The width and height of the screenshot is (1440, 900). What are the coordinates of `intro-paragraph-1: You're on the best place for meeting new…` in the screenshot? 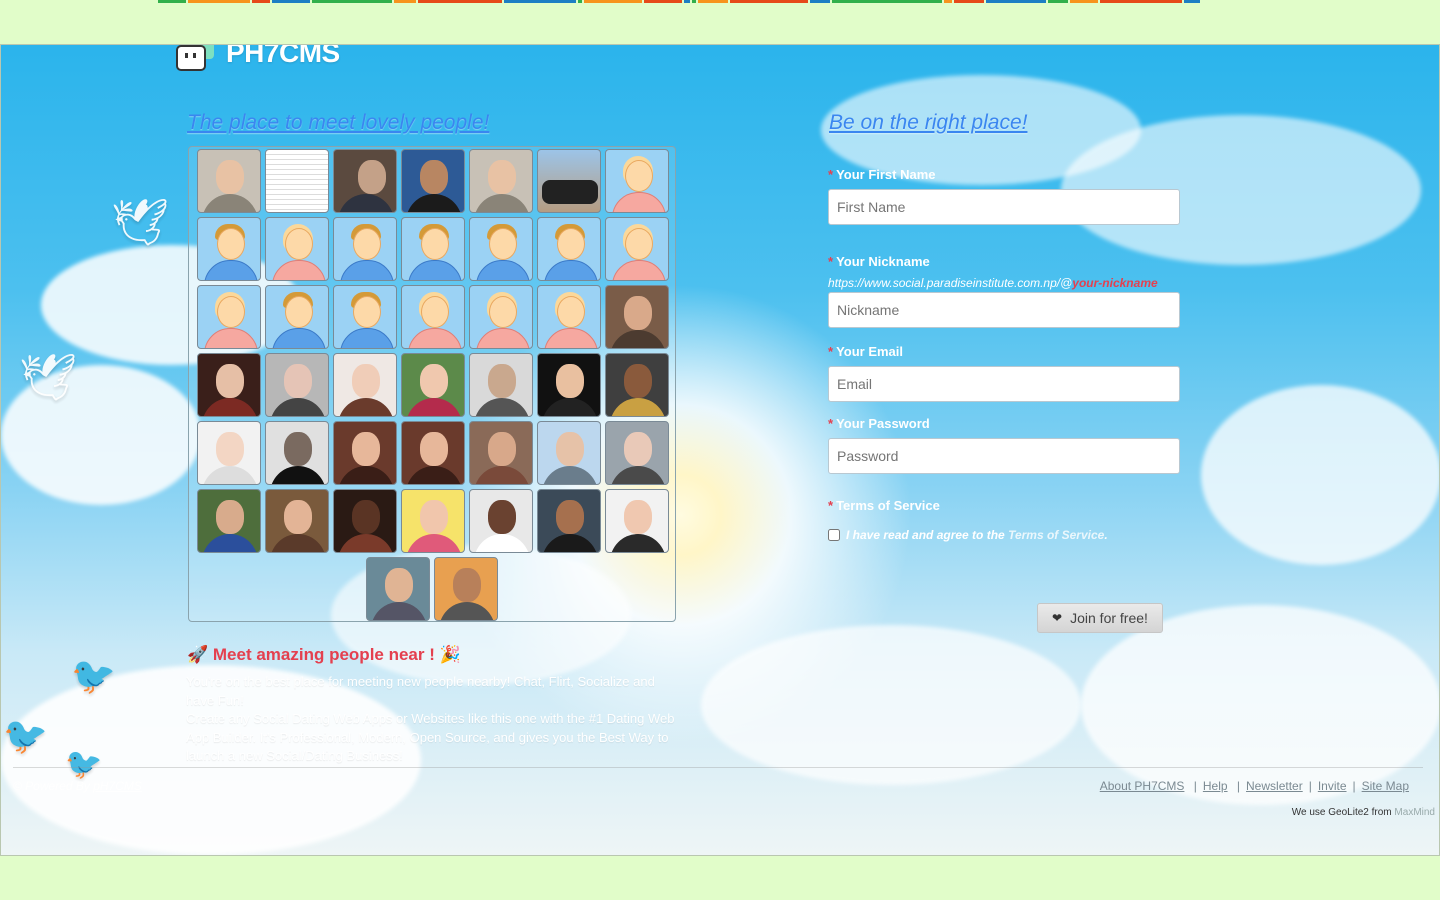 It's located at (420, 691).